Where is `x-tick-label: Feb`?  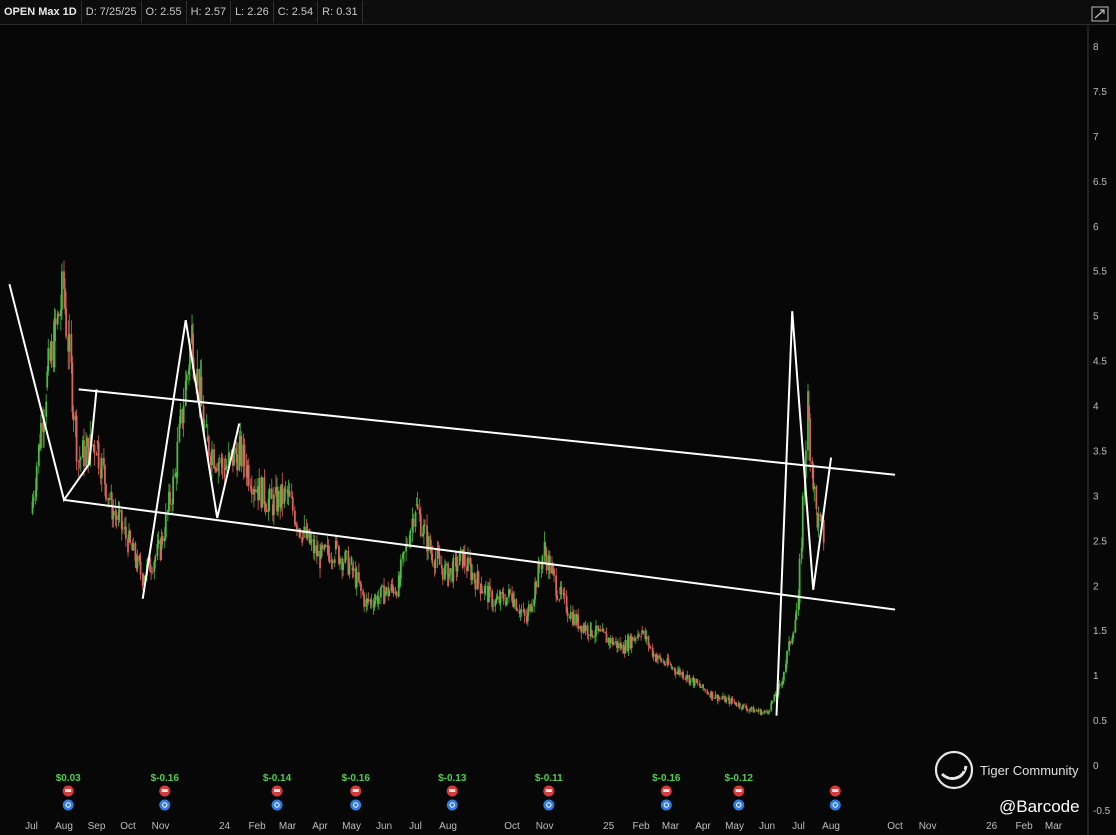
x-tick-label: Feb is located at coordinates (1025, 826).